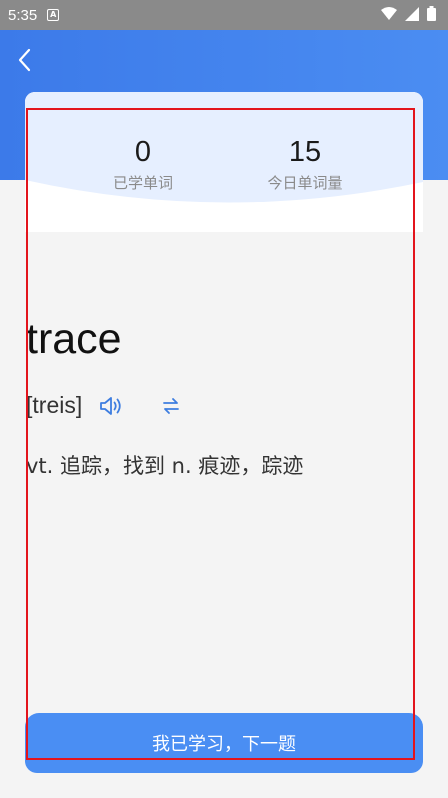 The width and height of the screenshot is (448, 798). What do you see at coordinates (53, 15) in the screenshot?
I see `app-notification-icon: A` at bounding box center [53, 15].